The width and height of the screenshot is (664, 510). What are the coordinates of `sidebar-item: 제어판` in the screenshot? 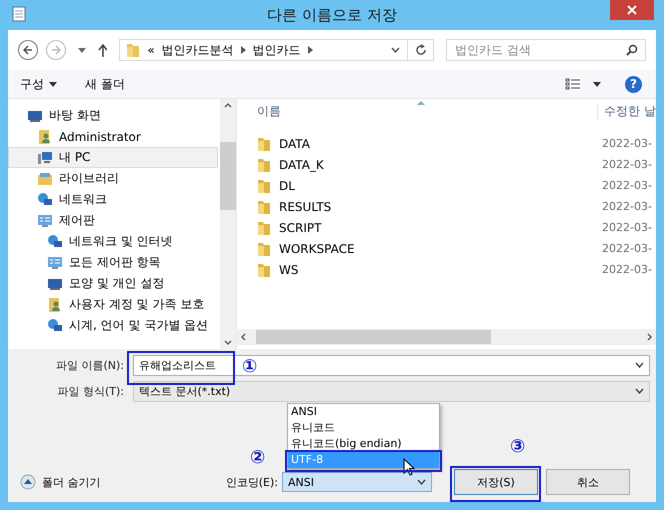 It's located at (113, 220).